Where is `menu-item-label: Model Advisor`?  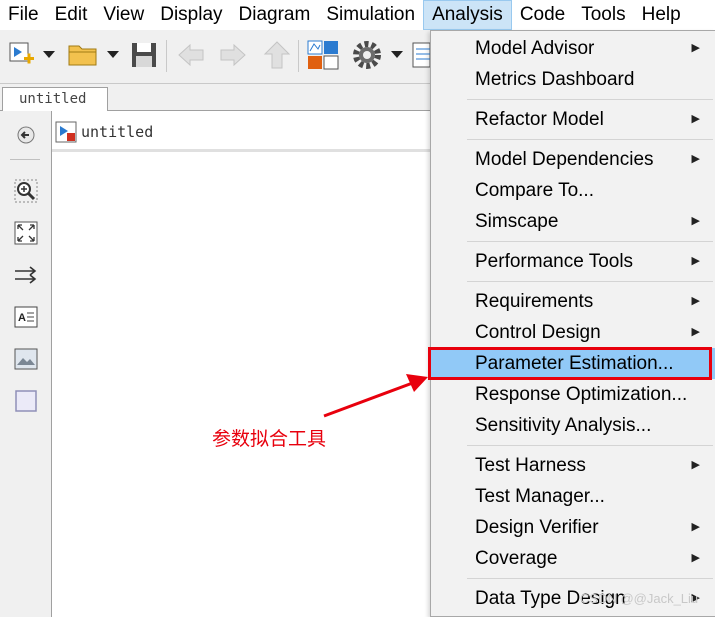 menu-item-label: Model Advisor is located at coordinates (535, 48).